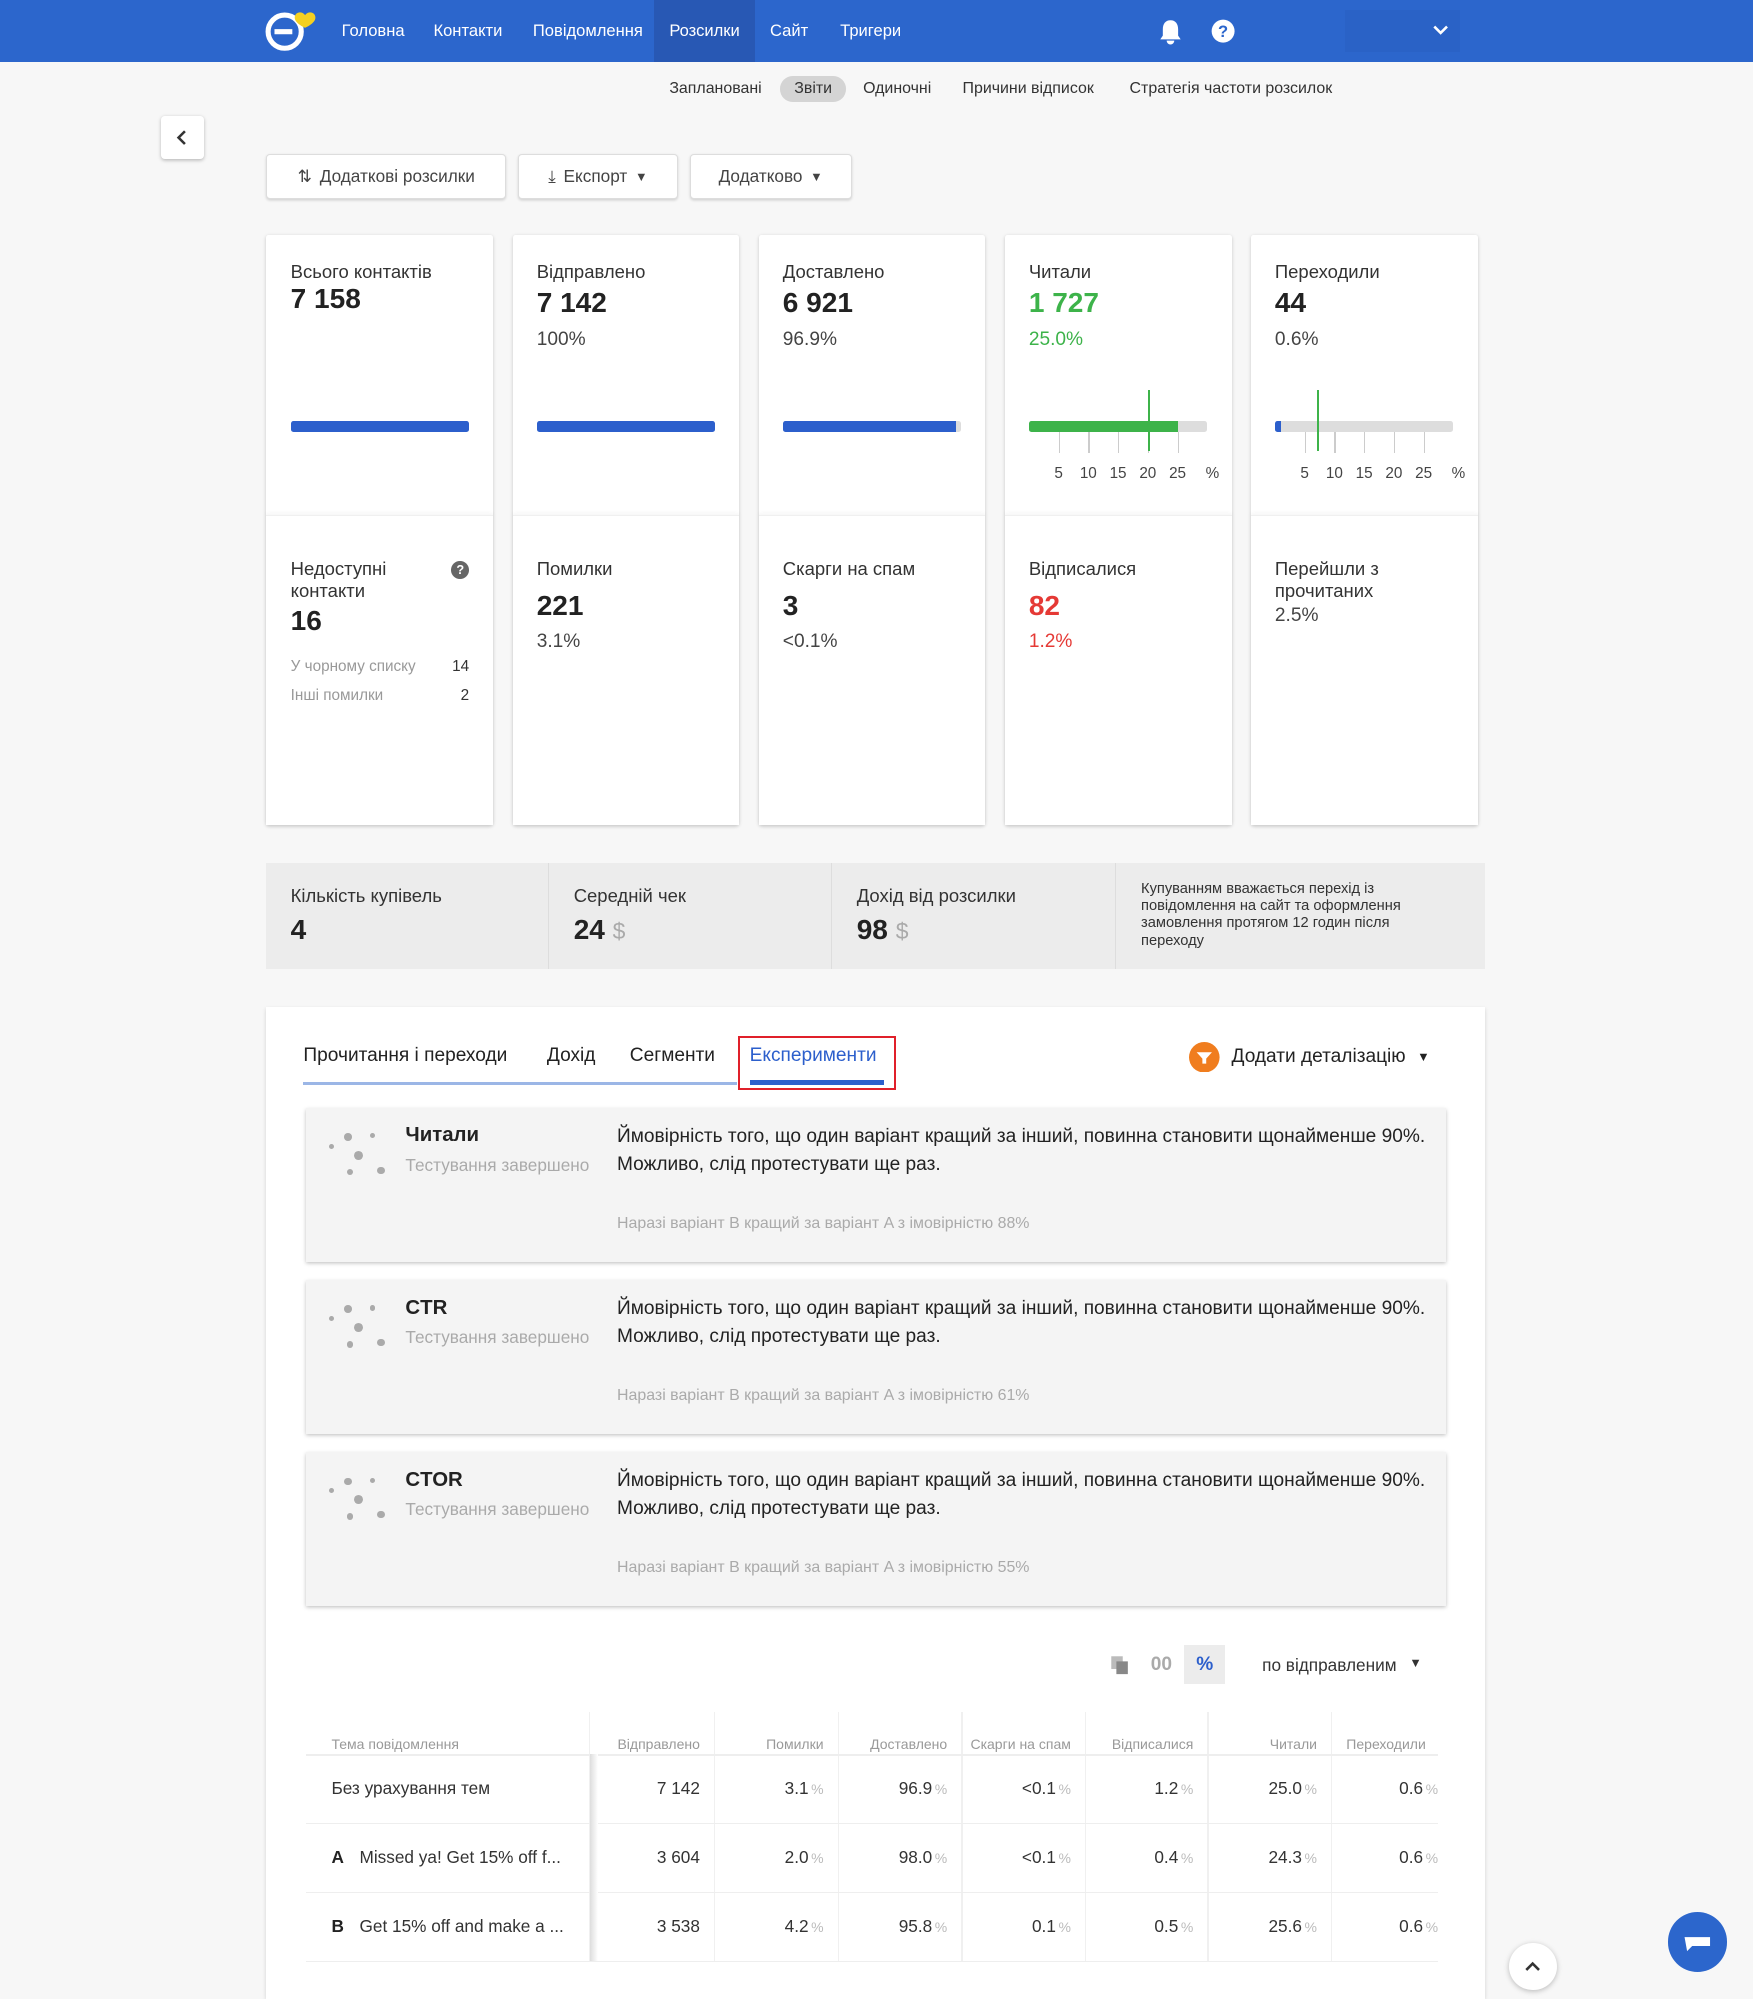 This screenshot has width=1753, height=1999. I want to click on stat-label: Доставлено, so click(833, 272).